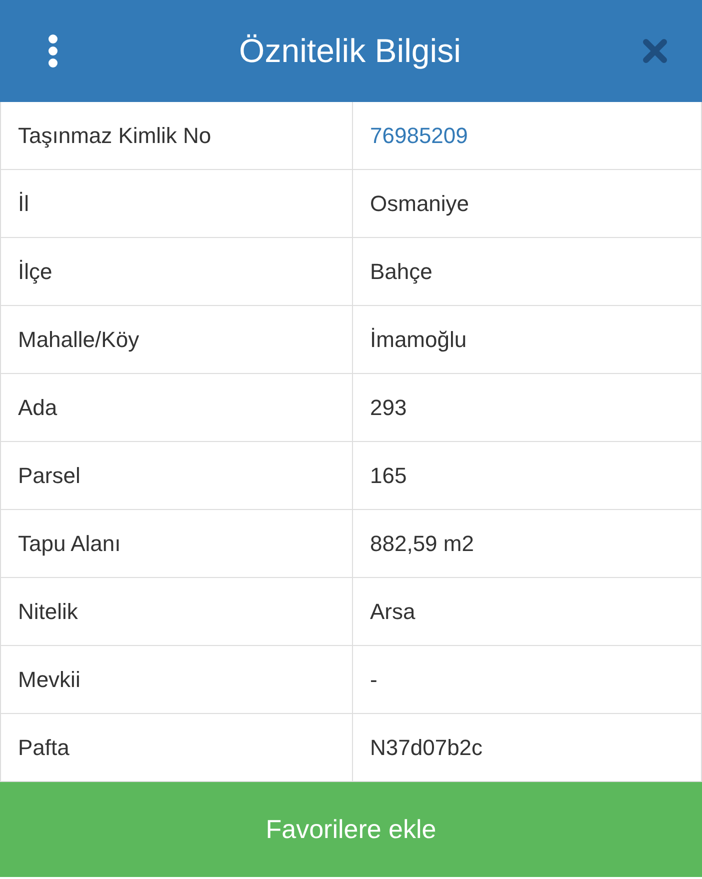  What do you see at coordinates (351, 829) in the screenshot?
I see `add-favorites-button: Favorilere ekle` at bounding box center [351, 829].